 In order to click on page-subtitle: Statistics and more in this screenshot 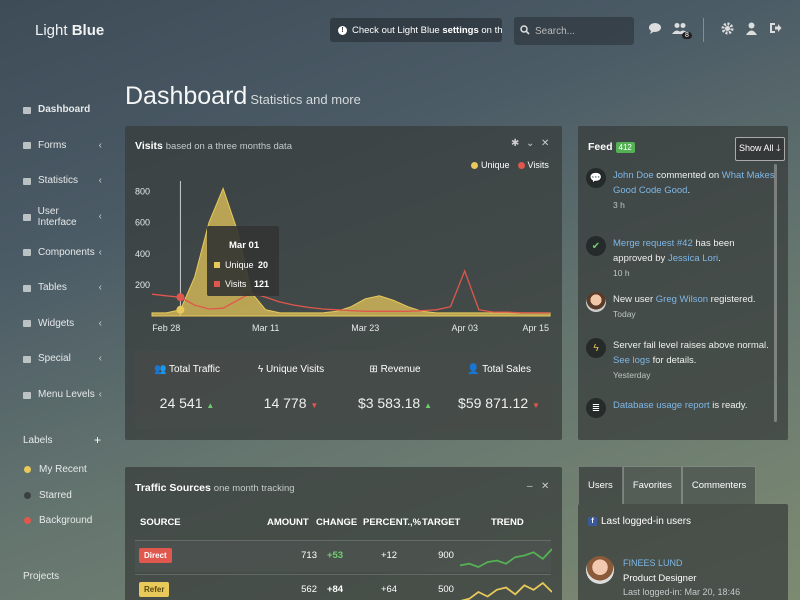, I will do `click(305, 99)`.